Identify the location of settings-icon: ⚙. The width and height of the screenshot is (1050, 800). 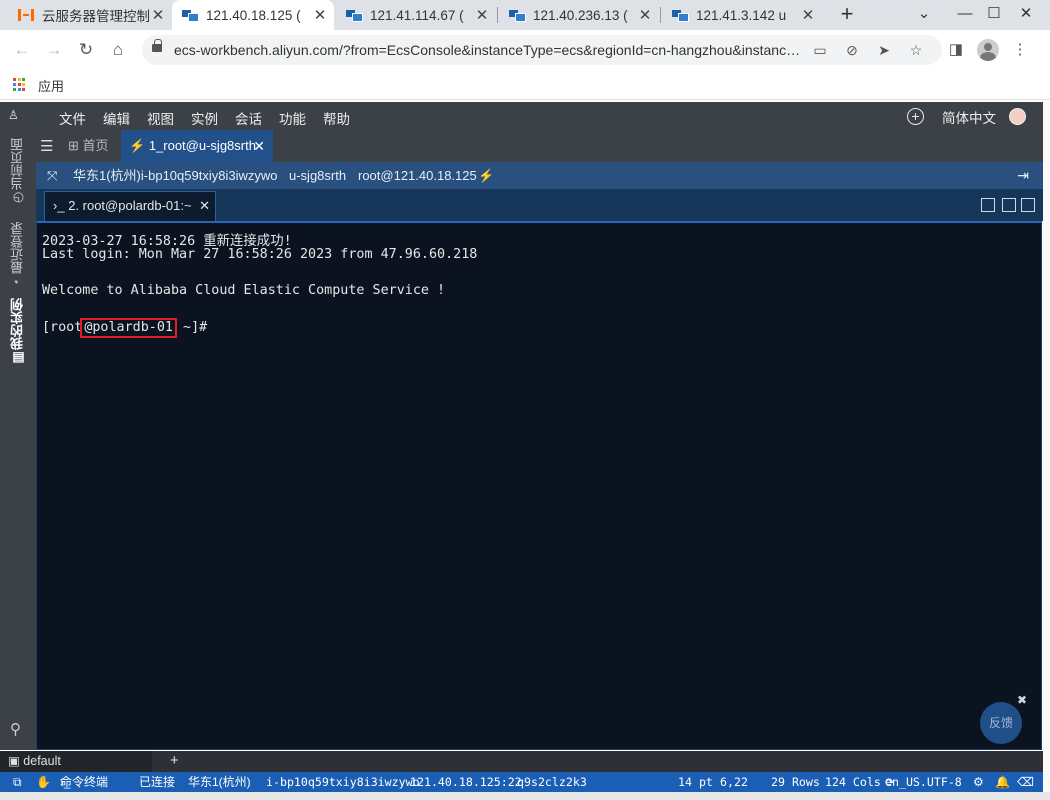
(978, 782).